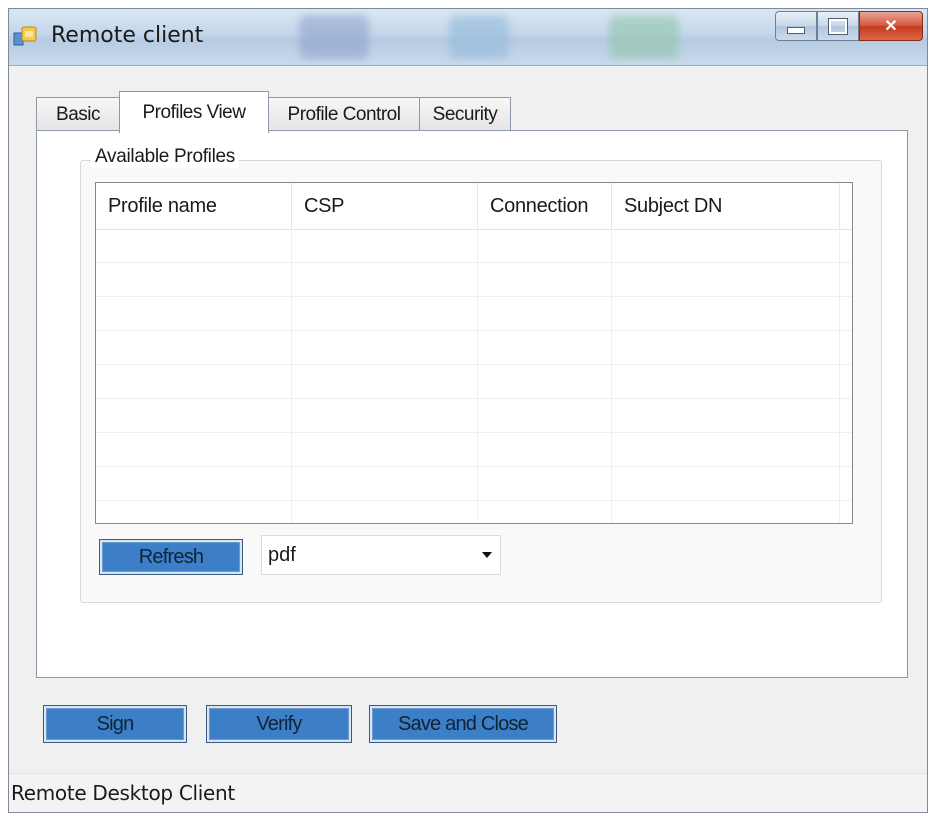 Image resolution: width=932 pixels, height=816 pixels. Describe the element at coordinates (115, 724) in the screenshot. I see `sign-button: Sign` at that location.